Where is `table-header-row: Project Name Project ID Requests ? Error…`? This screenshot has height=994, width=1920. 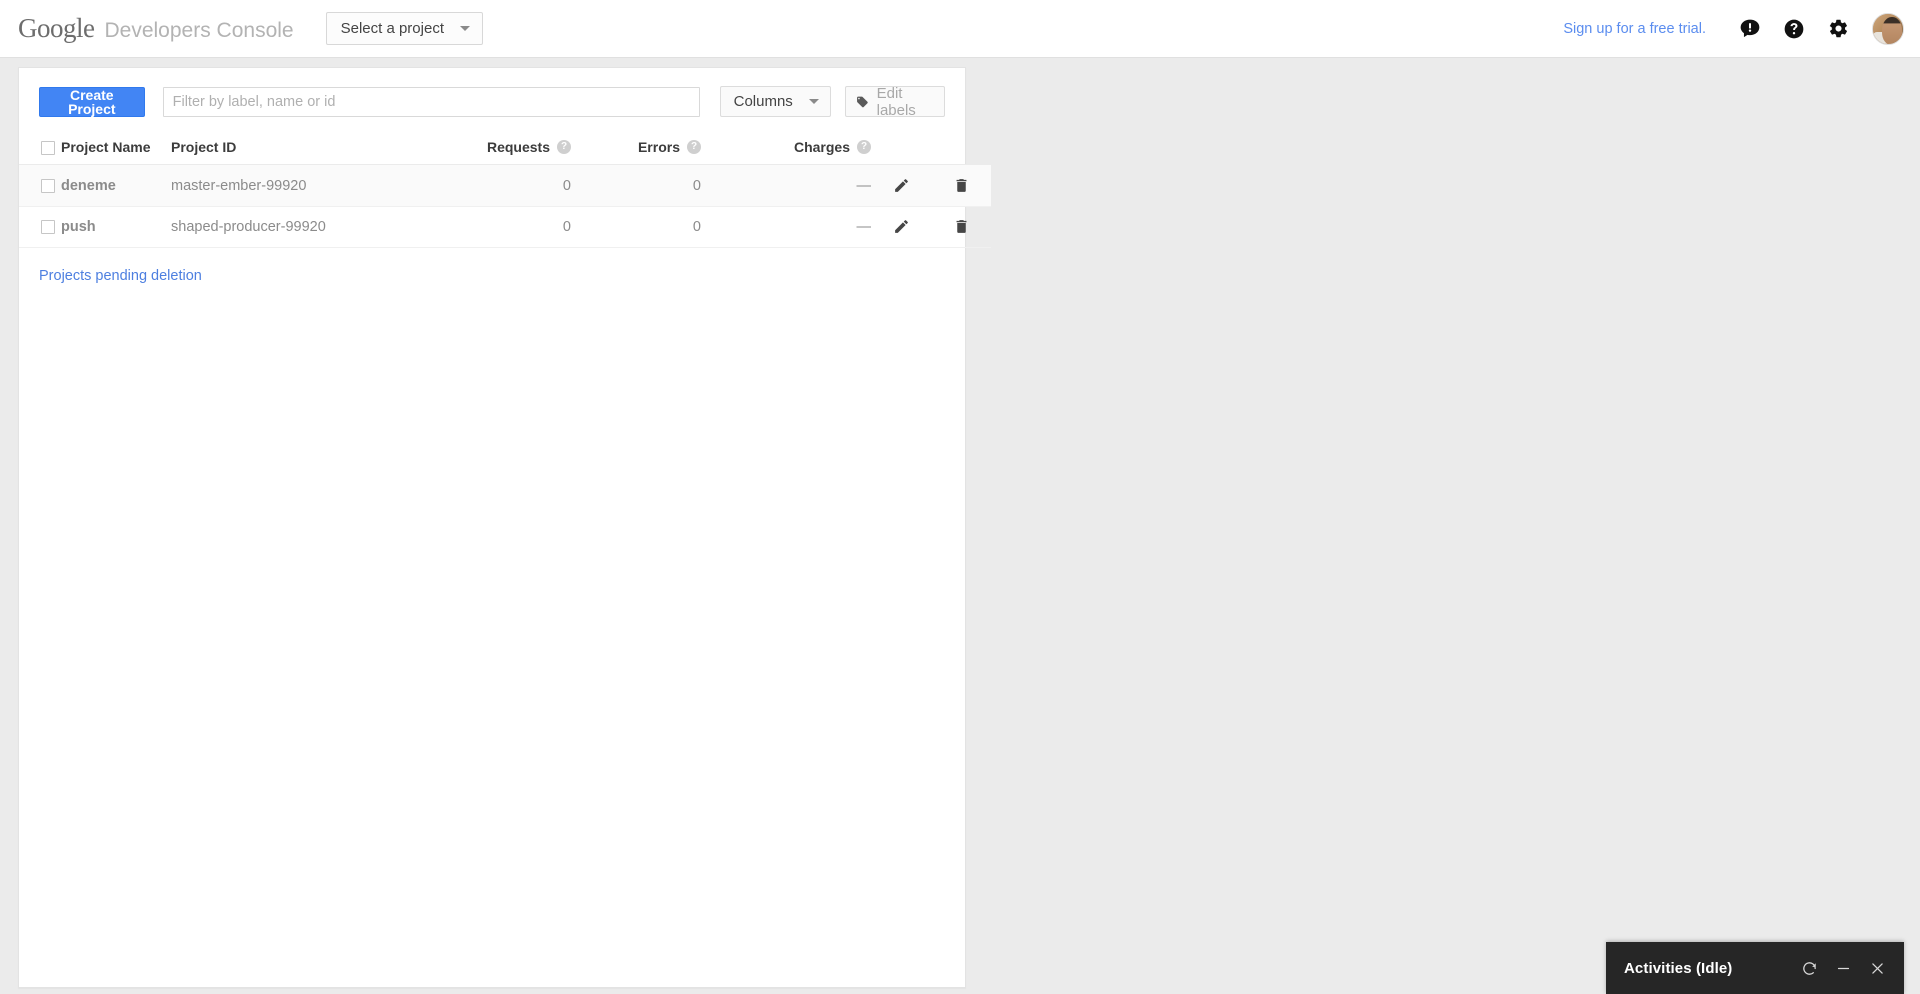 table-header-row: Project Name Project ID Requests ? Error… is located at coordinates (505, 150).